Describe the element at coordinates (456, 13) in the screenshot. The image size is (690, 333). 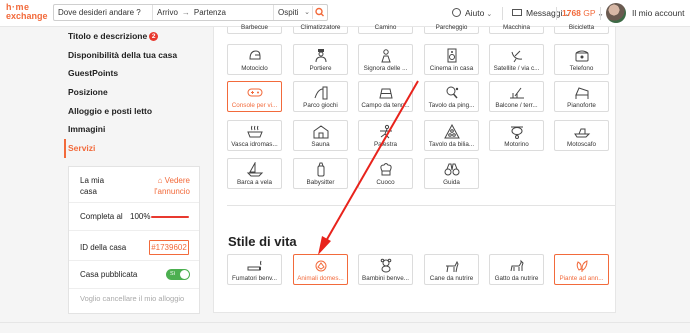
I see `globe-icon` at that location.